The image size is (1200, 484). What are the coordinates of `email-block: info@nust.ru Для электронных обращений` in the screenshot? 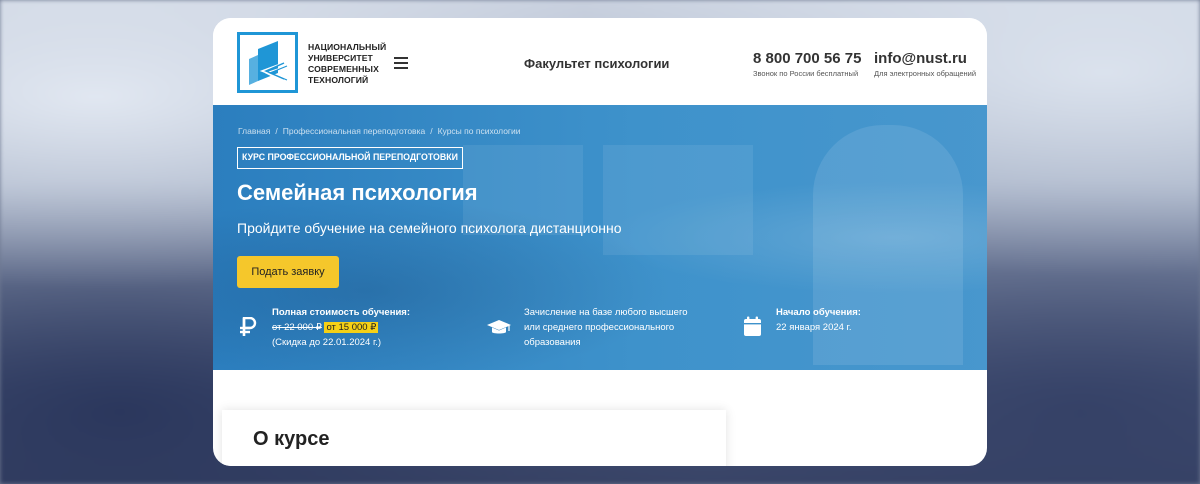 It's located at (925, 64).